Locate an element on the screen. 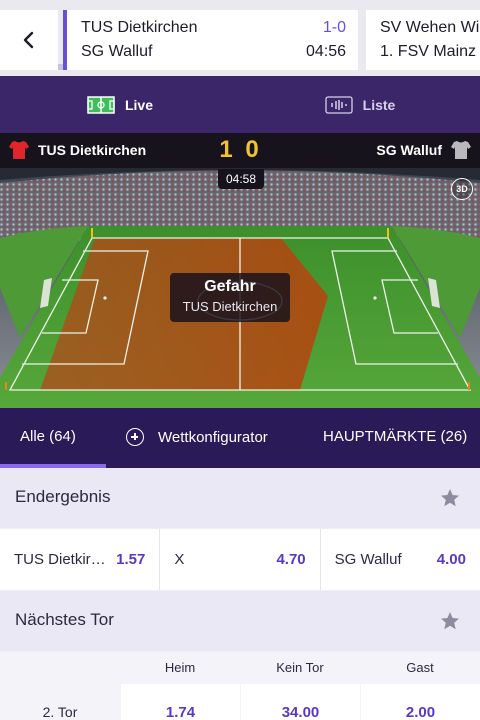 The width and height of the screenshot is (480, 720). scoreboard: TUS Dietkirchen 10 SG Walluf is located at coordinates (240, 150).